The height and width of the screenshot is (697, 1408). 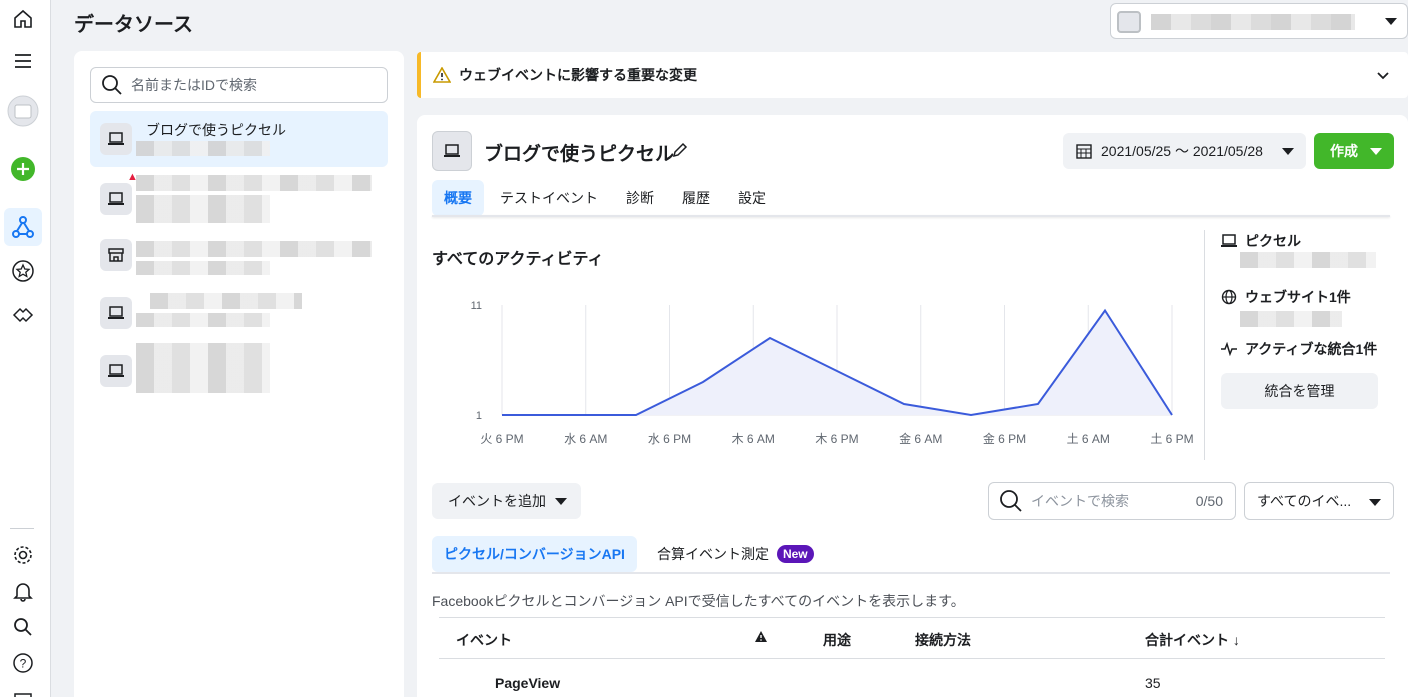 I want to click on gear-icon, so click(x=23, y=555).